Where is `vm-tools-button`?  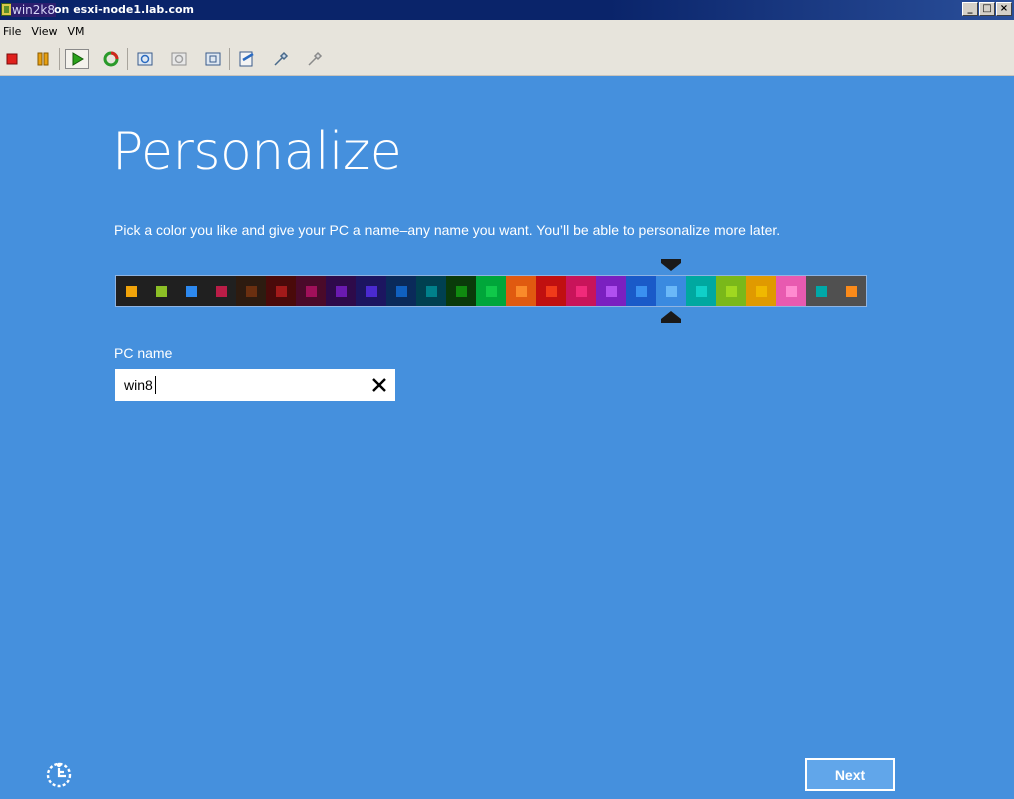
vm-tools-button is located at coordinates (281, 59).